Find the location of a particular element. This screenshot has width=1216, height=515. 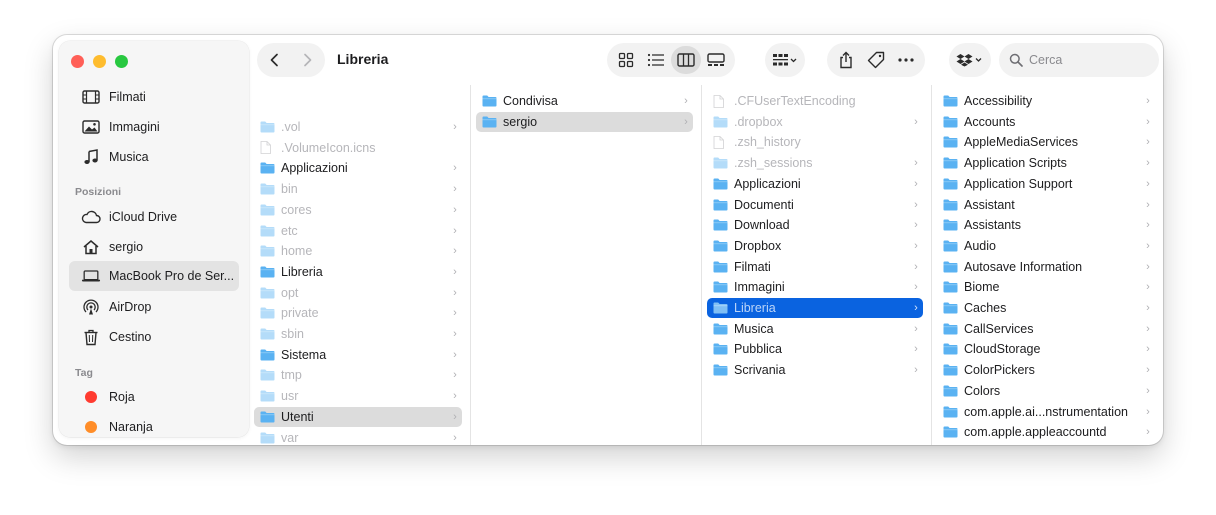

browser-column-2: Condivisa › sergio › is located at coordinates (586, 265).